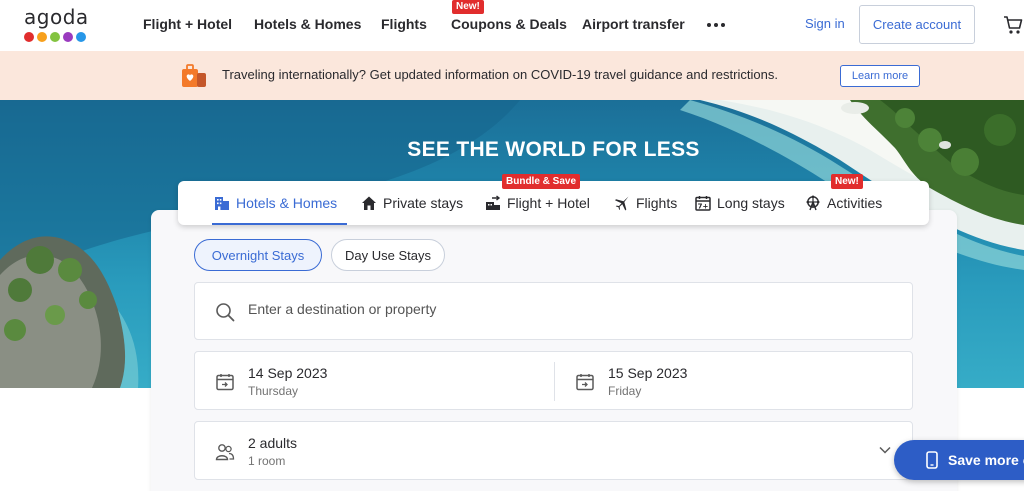 The width and height of the screenshot is (1024, 491). Describe the element at coordinates (493, 202) in the screenshot. I see `bundle-icon` at that location.